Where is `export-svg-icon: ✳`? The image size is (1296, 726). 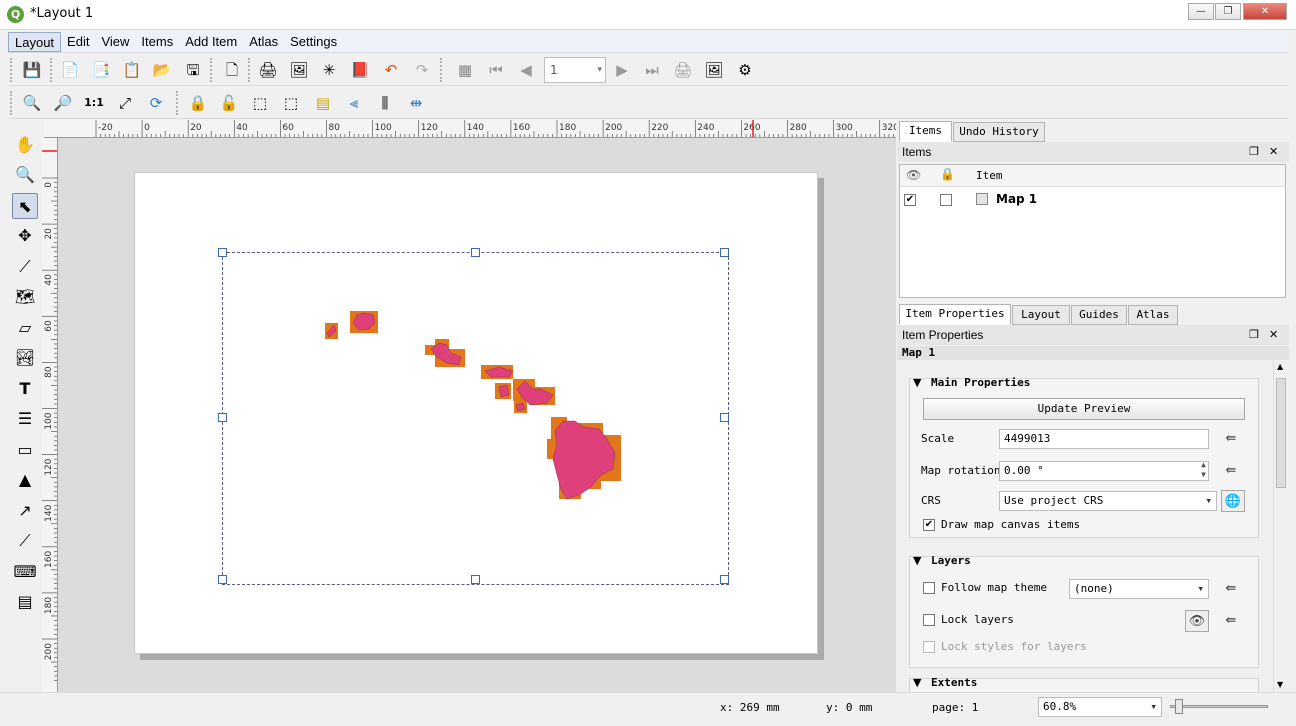 export-svg-icon: ✳ is located at coordinates (329, 70).